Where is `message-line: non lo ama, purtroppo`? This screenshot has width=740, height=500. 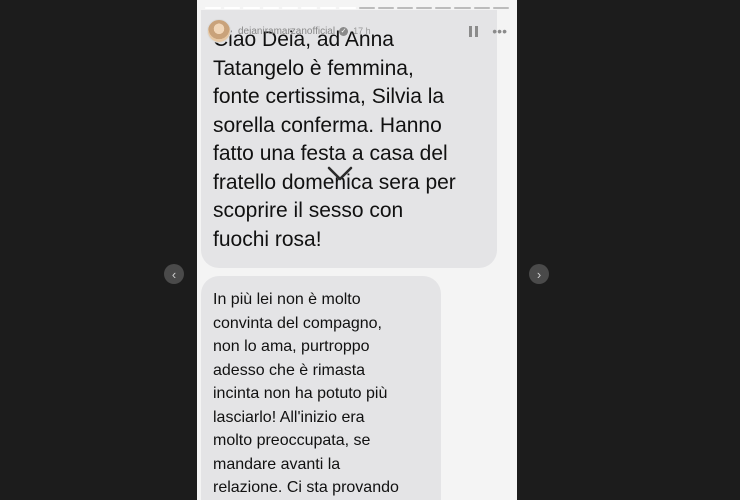
message-line: non lo ama, purtroppo is located at coordinates (291, 346).